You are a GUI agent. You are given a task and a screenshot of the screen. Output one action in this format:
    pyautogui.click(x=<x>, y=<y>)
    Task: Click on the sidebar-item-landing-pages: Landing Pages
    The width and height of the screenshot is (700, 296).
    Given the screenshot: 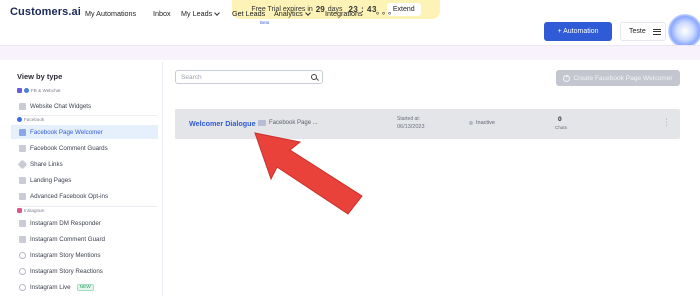 What is the action you would take?
    pyautogui.click(x=84, y=180)
    